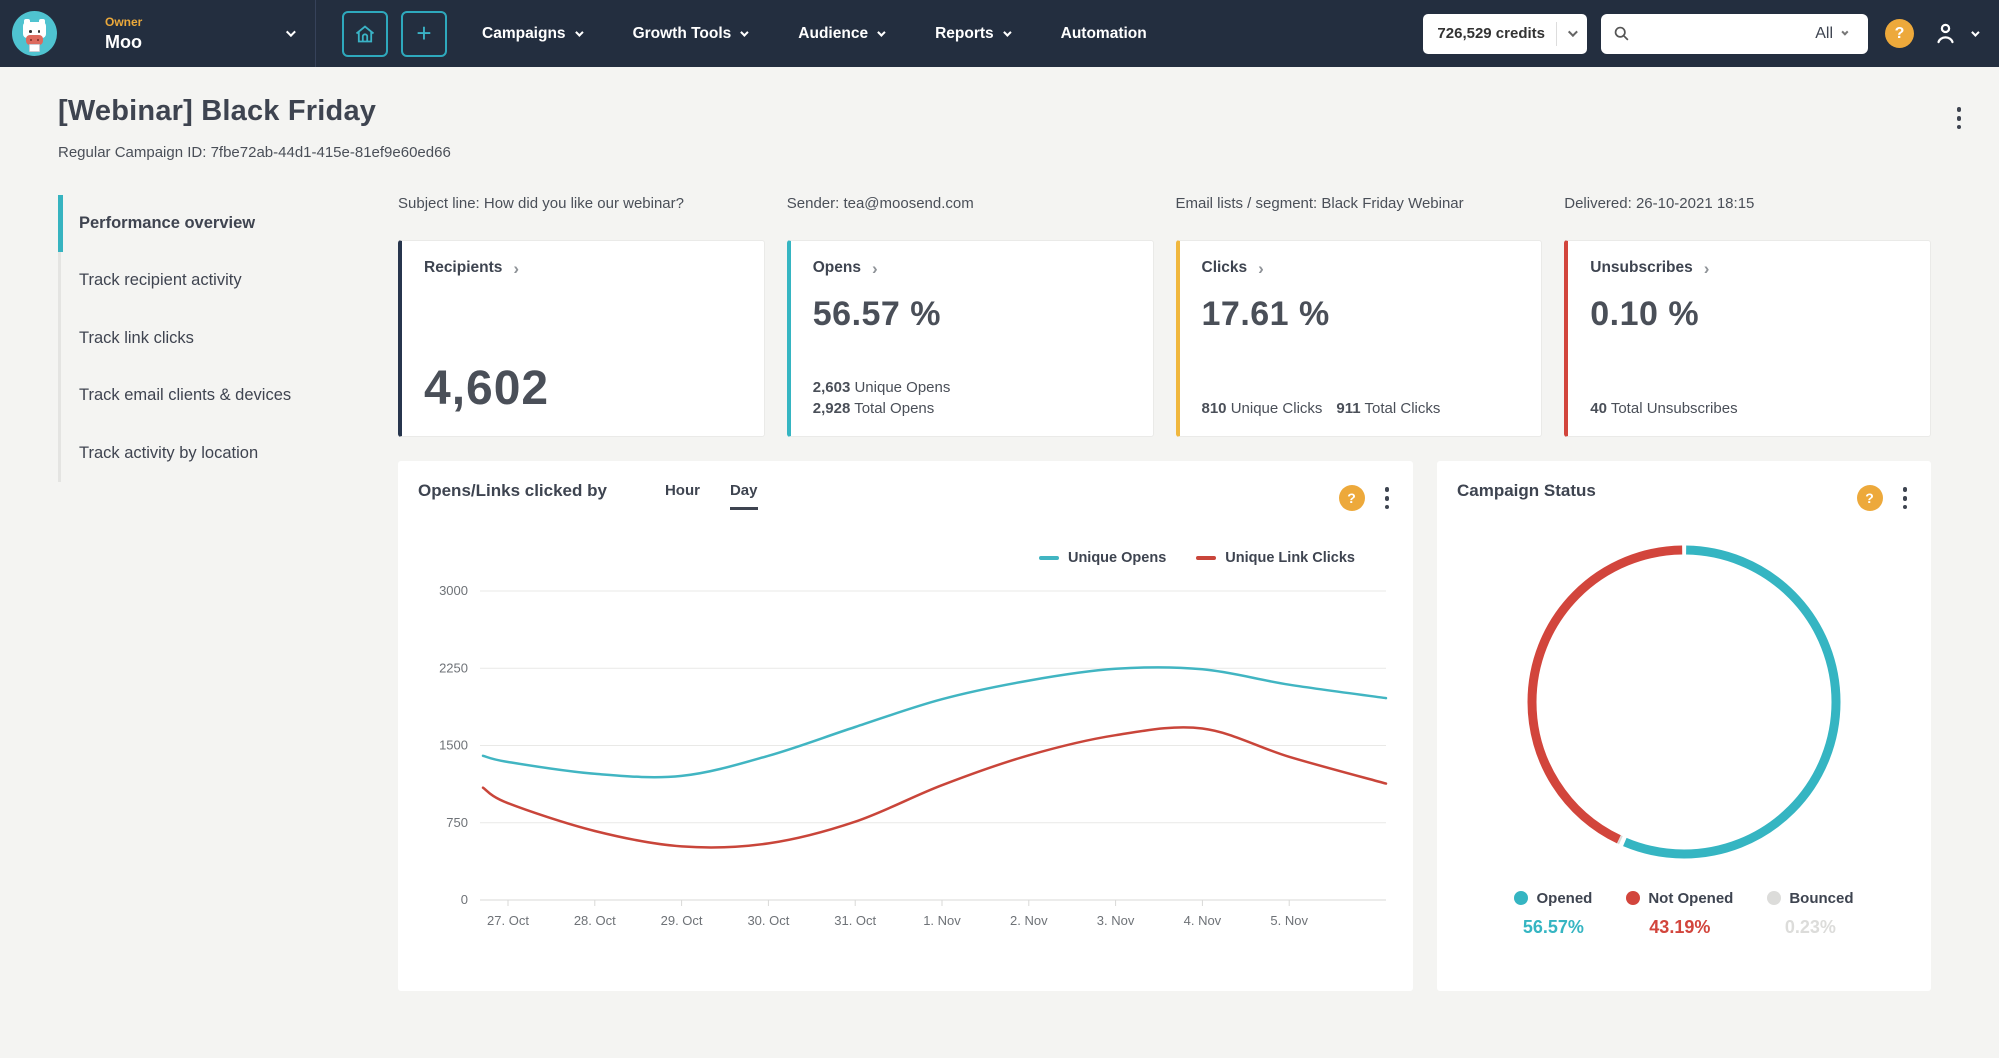 Image resolution: width=1999 pixels, height=1058 pixels. I want to click on opens-card-link: Opens ›, so click(972, 268).